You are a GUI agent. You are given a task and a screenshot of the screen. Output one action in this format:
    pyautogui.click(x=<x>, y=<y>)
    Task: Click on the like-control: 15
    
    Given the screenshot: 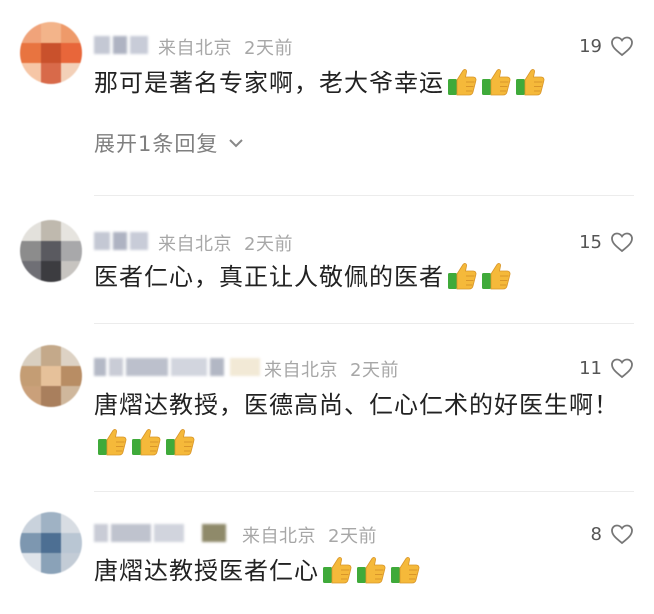 What is the action you would take?
    pyautogui.click(x=606, y=242)
    